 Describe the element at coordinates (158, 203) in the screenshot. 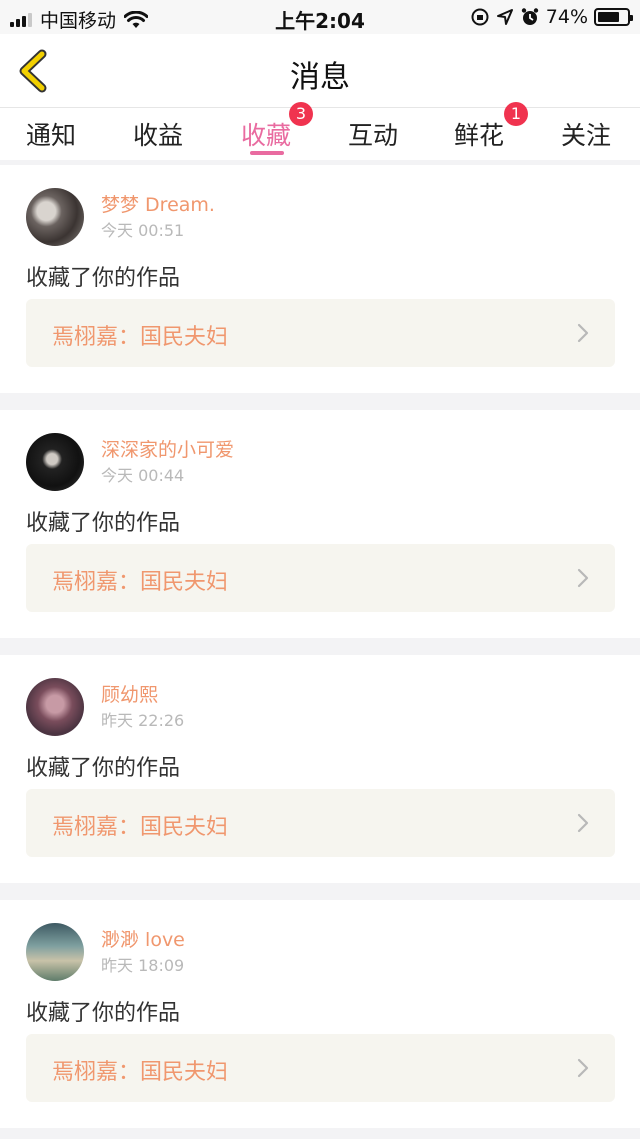

I see `username: 梦梦 Dream.` at that location.